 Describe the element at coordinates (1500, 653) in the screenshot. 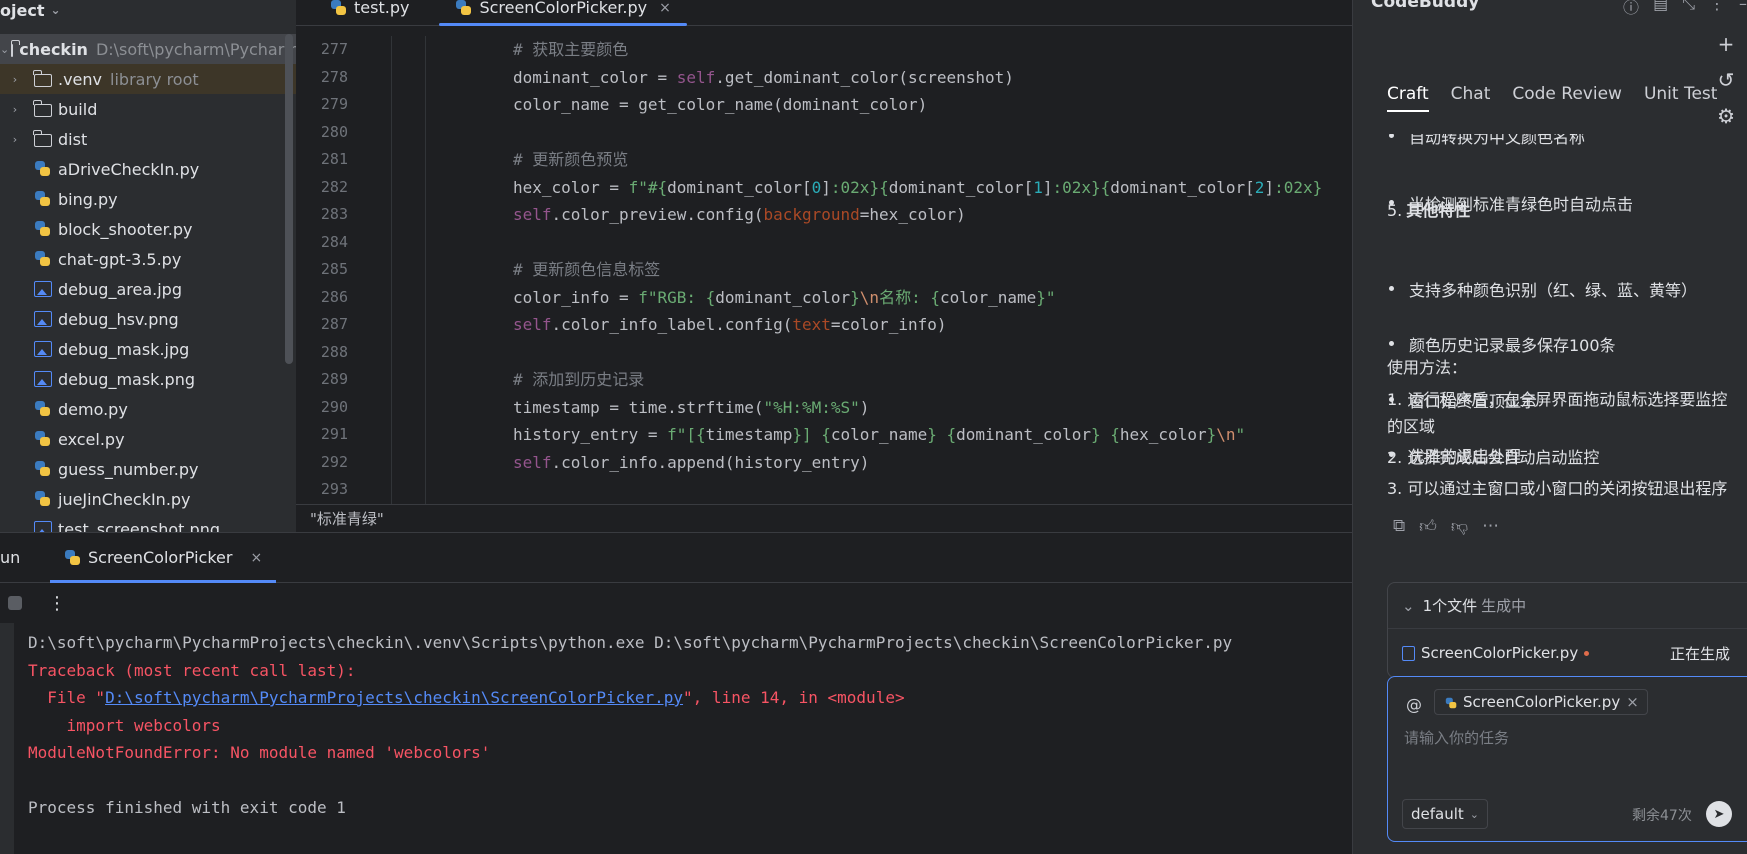

I see `generation-file-name: ScreenColorPicker.py` at that location.